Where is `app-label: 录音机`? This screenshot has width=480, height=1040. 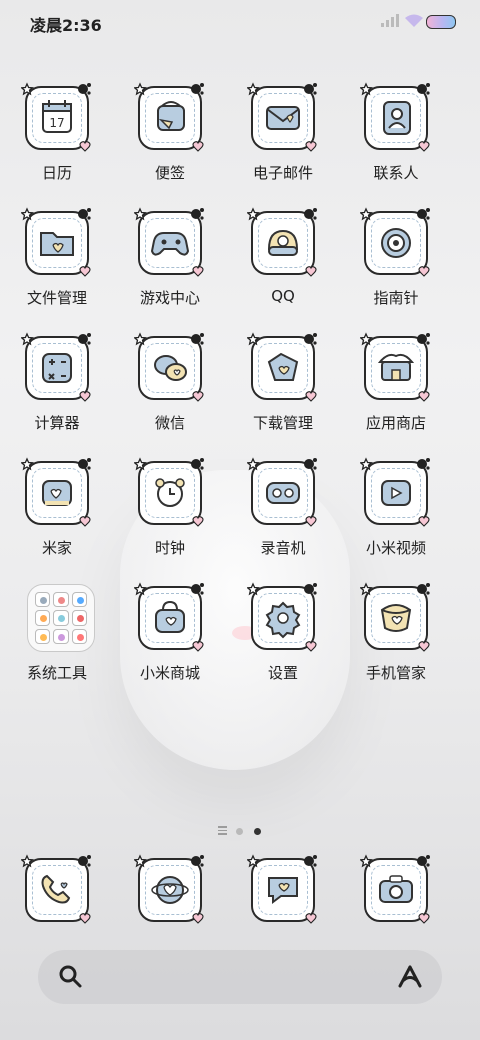
app-label: 录音机 is located at coordinates (283, 548).